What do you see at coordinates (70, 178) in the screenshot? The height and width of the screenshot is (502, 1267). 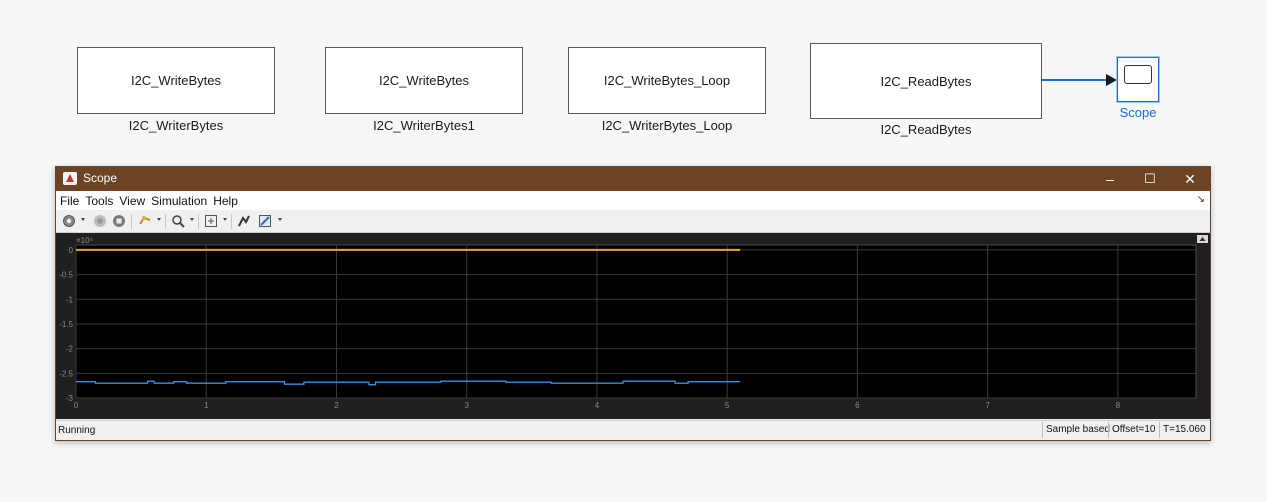 I see `matlab-icon` at bounding box center [70, 178].